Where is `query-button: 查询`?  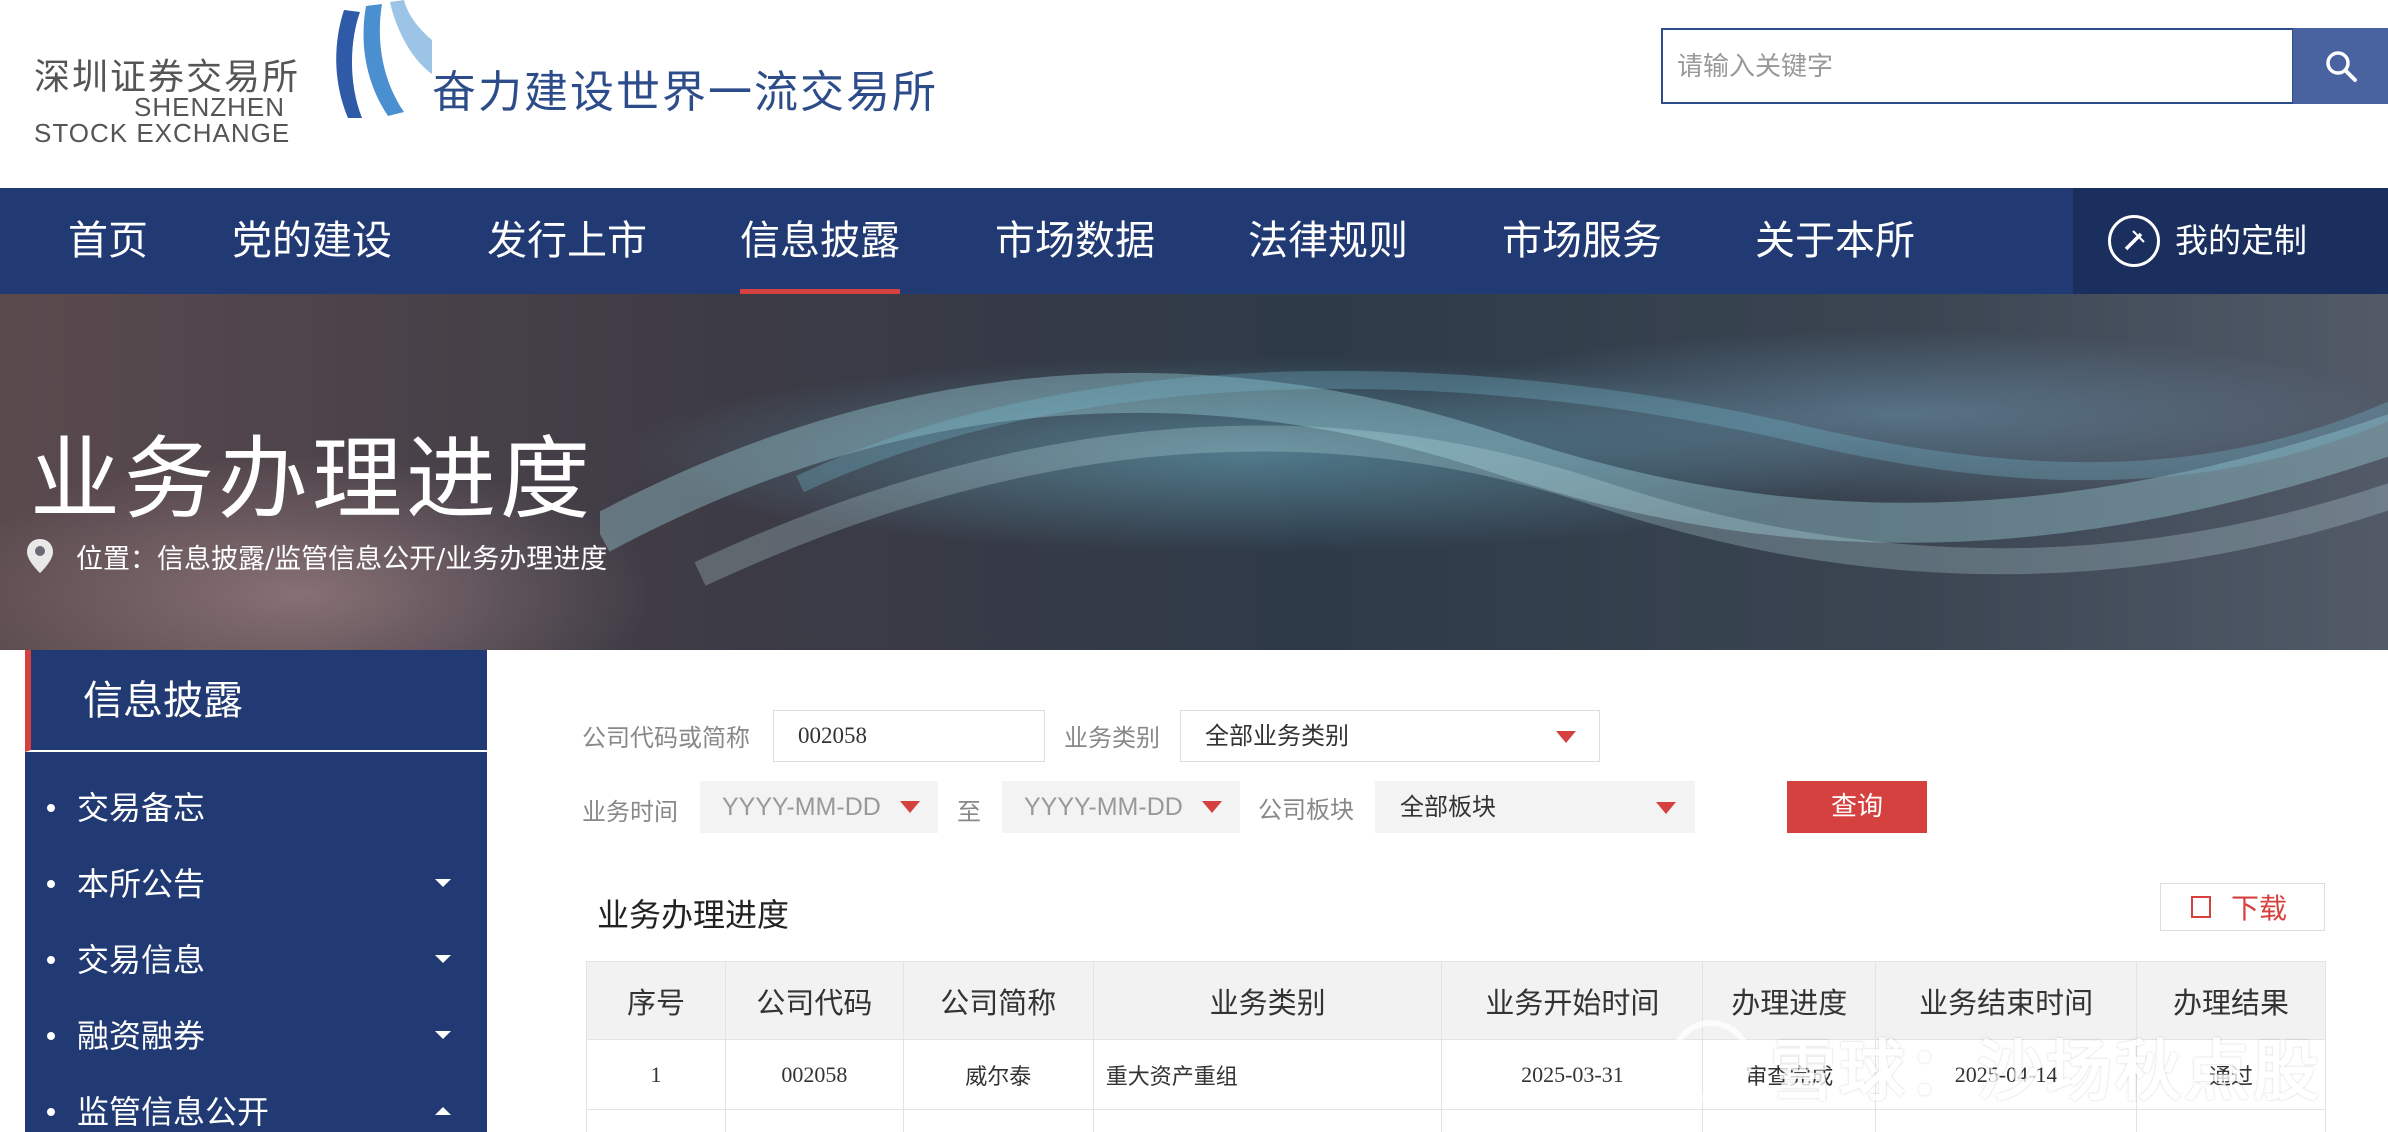 query-button: 查询 is located at coordinates (1857, 807).